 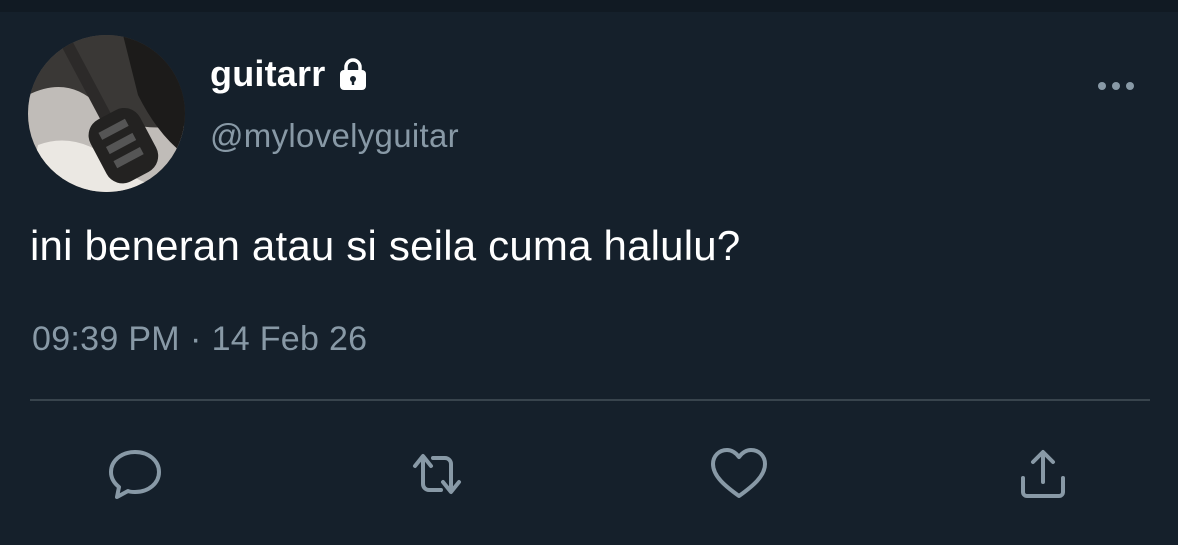 I want to click on tweet-time: 09:39 PM, so click(x=106, y=339).